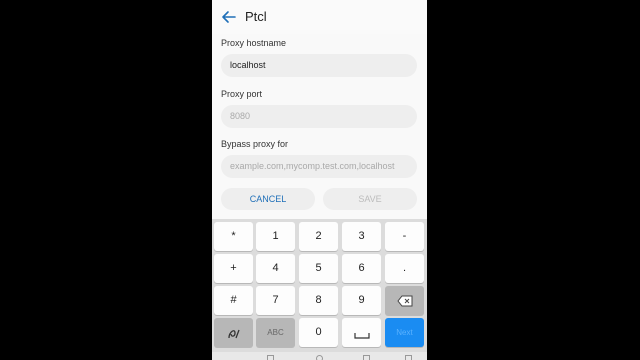 The image size is (640, 360). What do you see at coordinates (370, 199) in the screenshot?
I see `save-button: SAVE` at bounding box center [370, 199].